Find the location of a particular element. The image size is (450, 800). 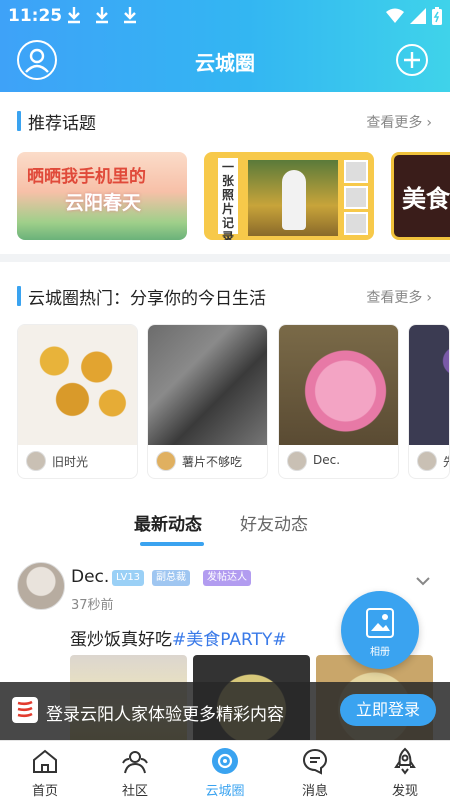

nav-community: 社区 is located at coordinates (135, 770).